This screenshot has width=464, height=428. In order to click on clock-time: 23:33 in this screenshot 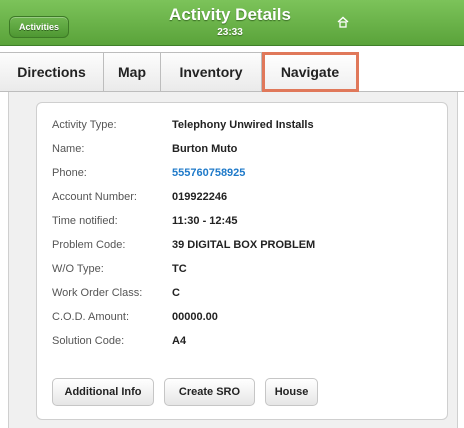, I will do `click(230, 32)`.